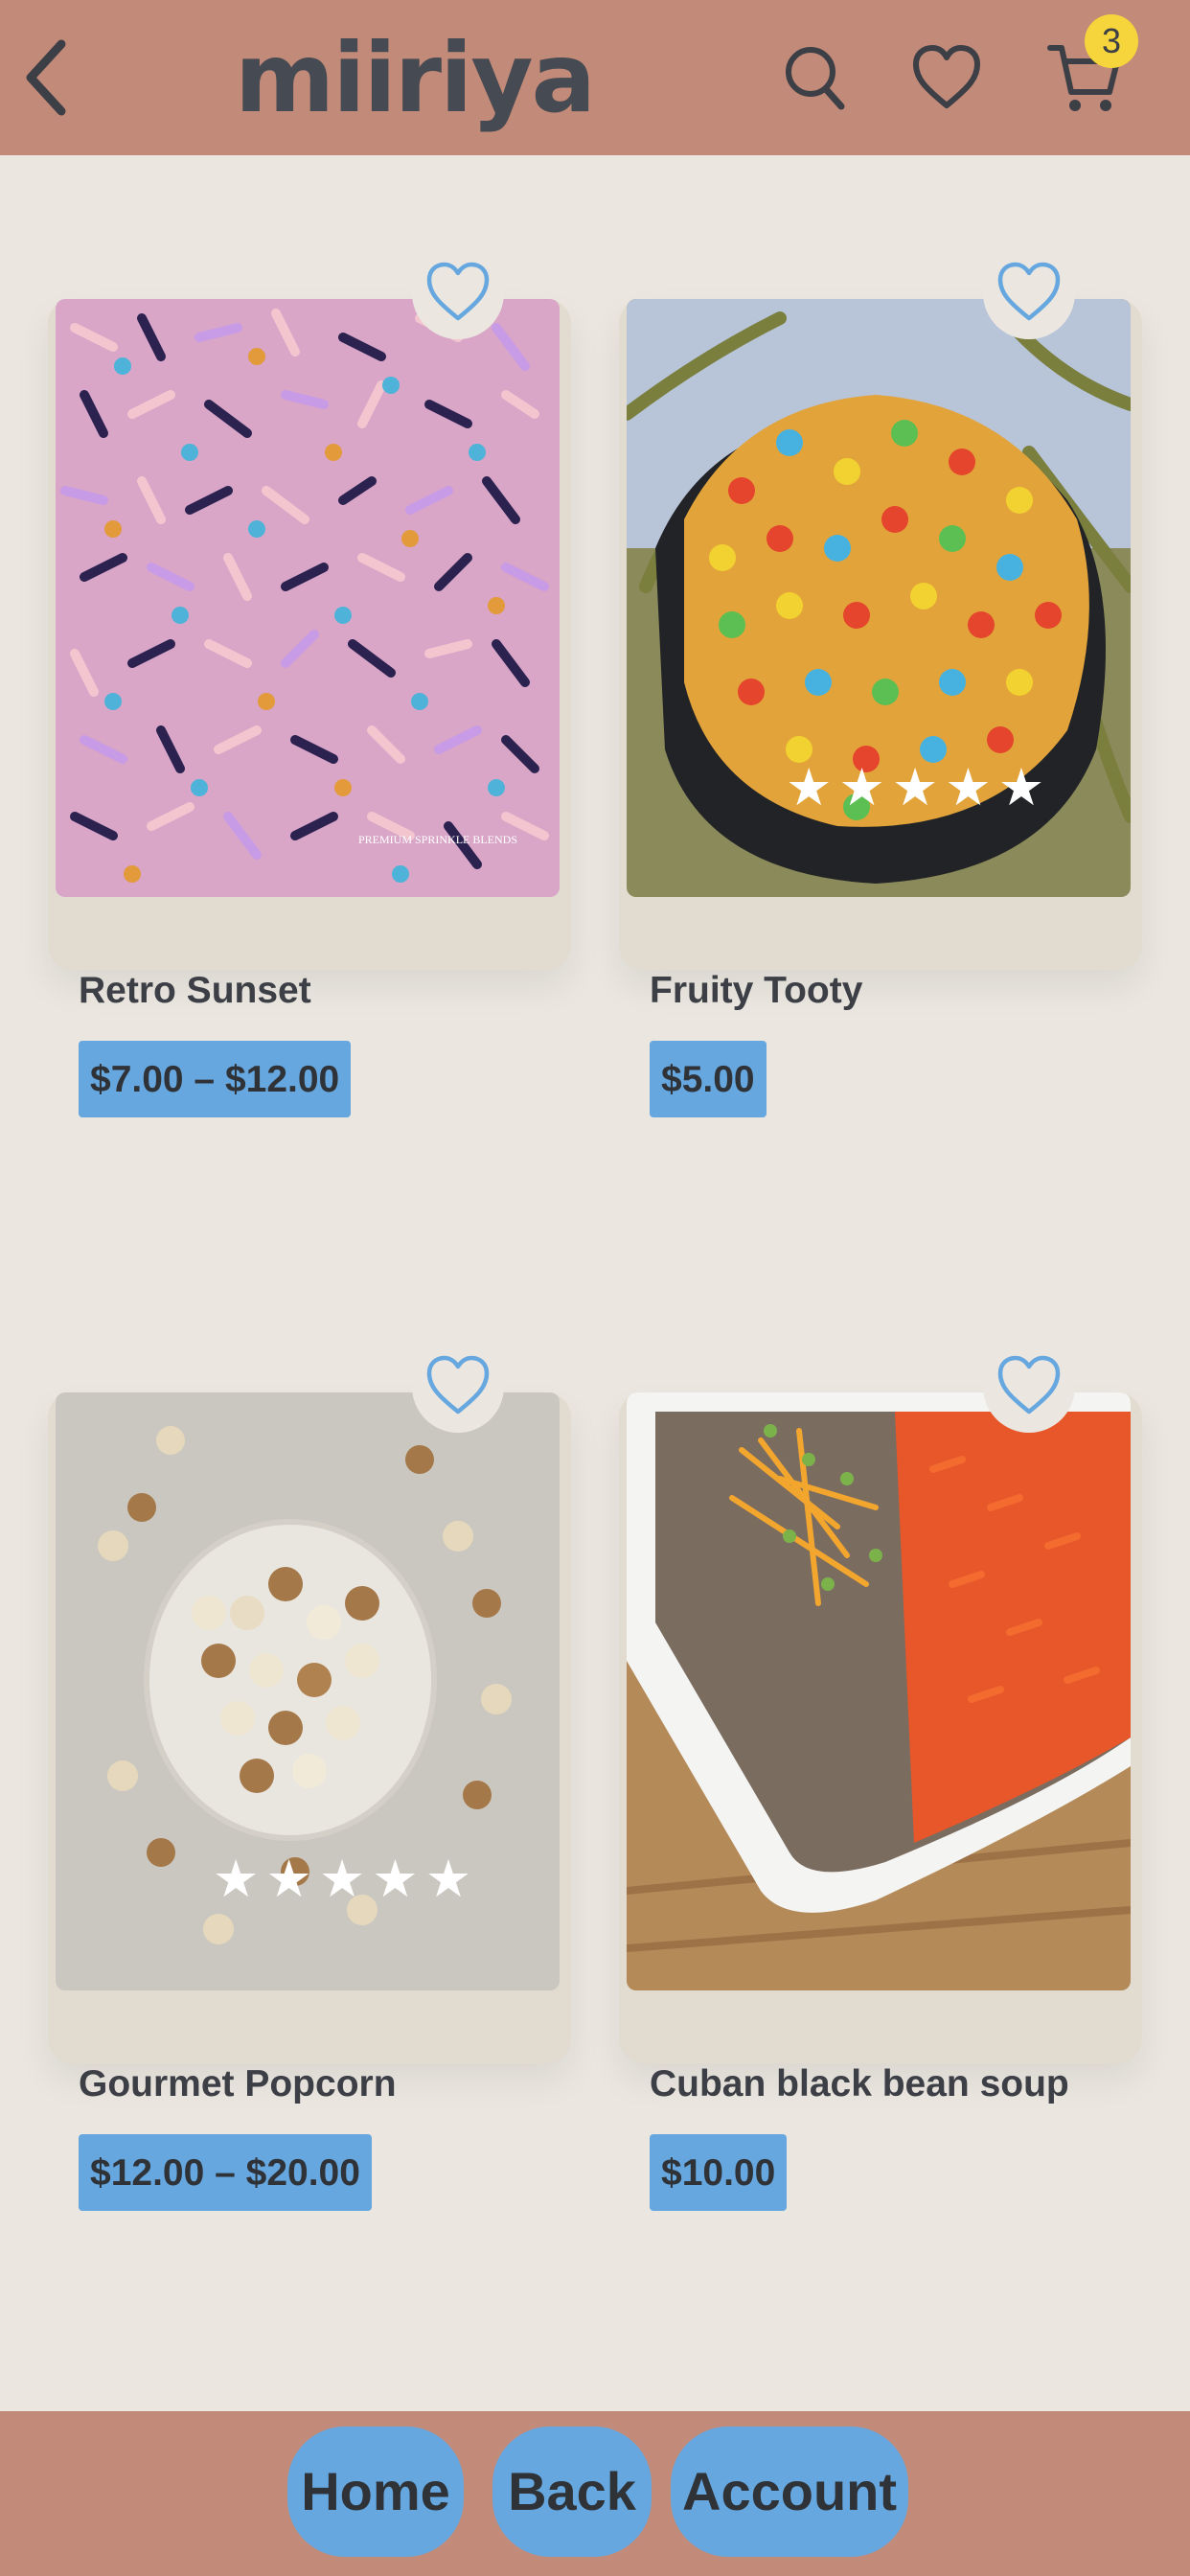  I want to click on search-icon, so click(816, 78).